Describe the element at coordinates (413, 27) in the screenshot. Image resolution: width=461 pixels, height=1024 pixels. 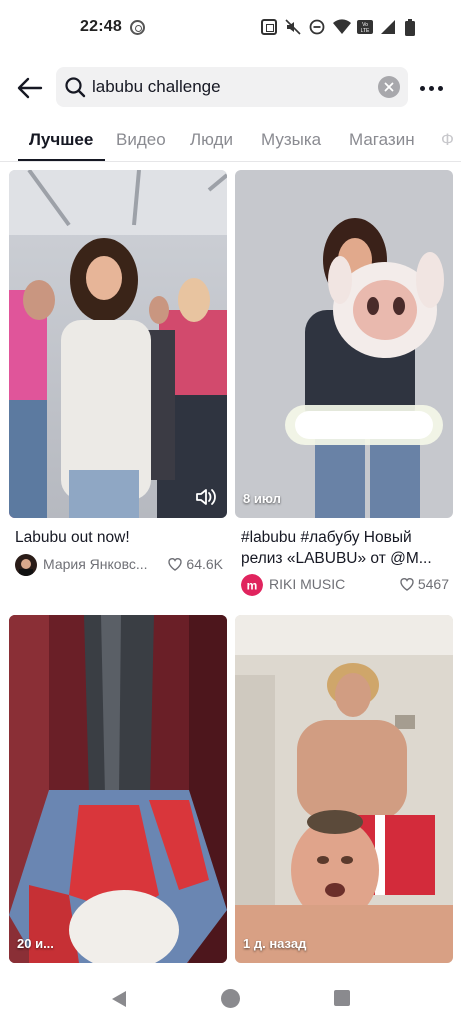
I see `battery-icon` at that location.